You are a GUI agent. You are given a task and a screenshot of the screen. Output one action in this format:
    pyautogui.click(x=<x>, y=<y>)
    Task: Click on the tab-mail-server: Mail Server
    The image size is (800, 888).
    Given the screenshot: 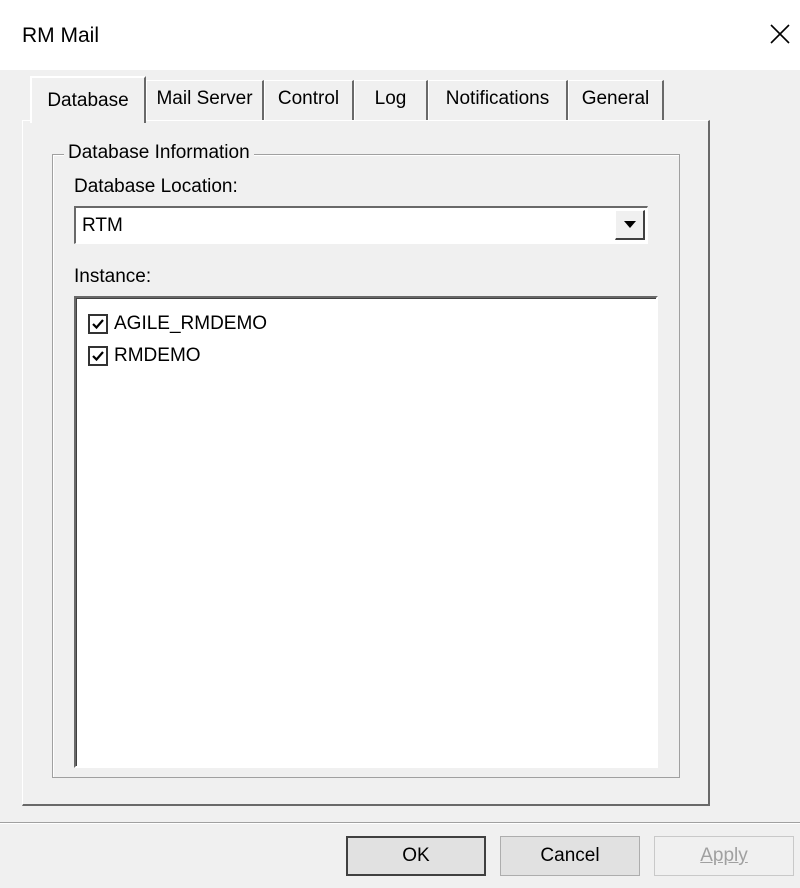 What is the action you would take?
    pyautogui.click(x=205, y=100)
    